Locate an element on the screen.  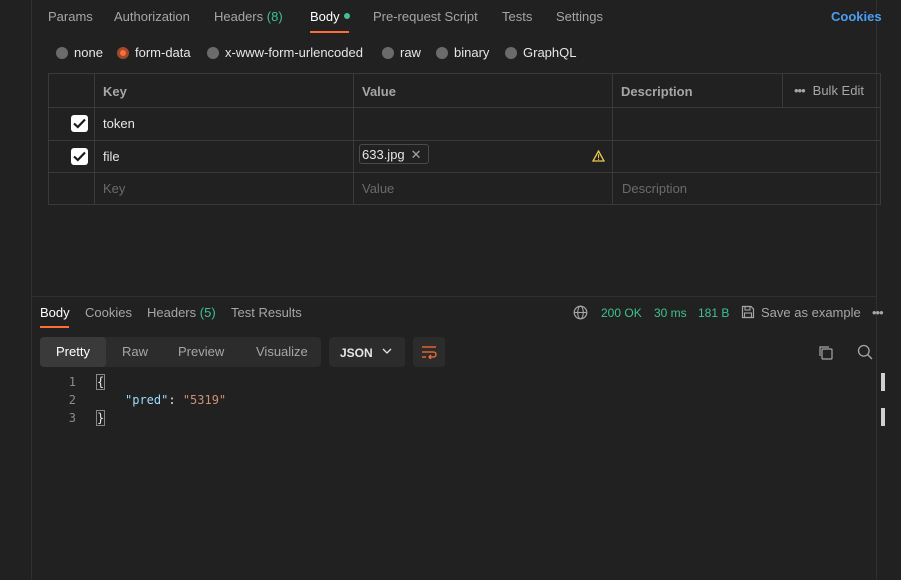
active-tab-underline is located at coordinates (329, 32).